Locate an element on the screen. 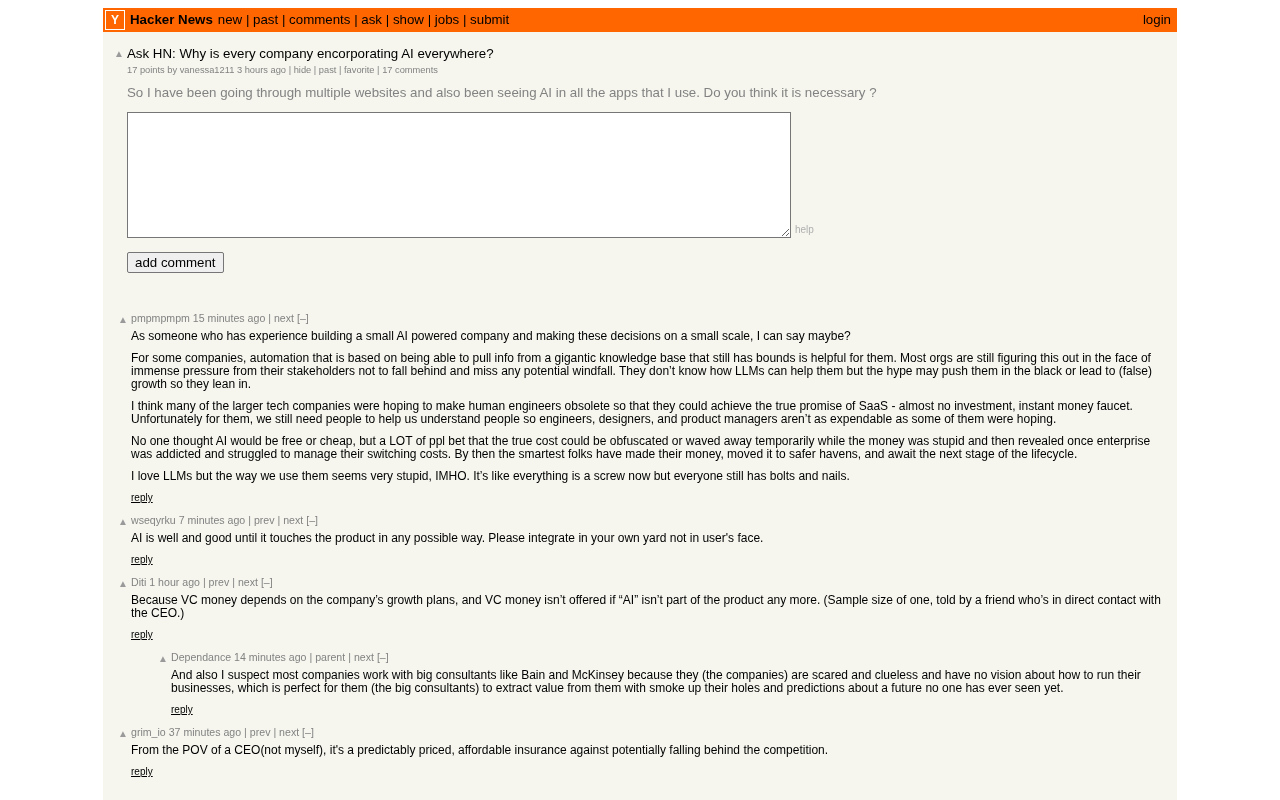  comment-age: 7 minutes ago is located at coordinates (212, 520).